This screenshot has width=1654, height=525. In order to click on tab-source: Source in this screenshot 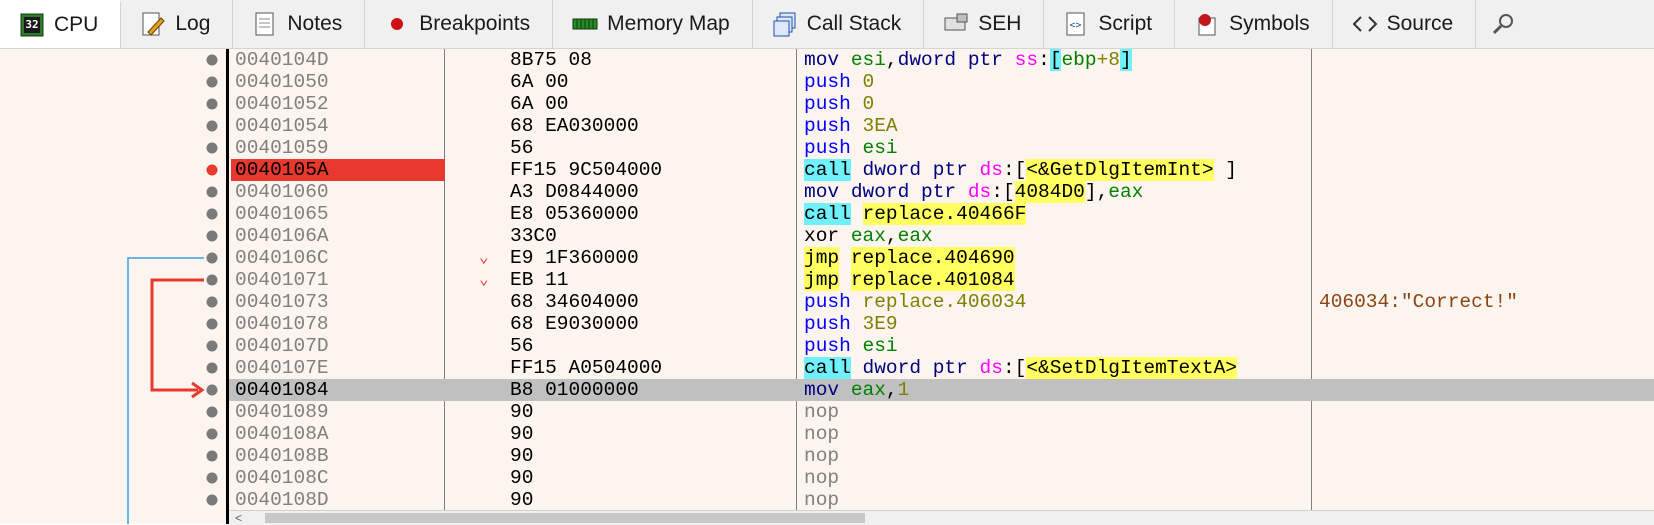, I will do `click(1405, 24)`.